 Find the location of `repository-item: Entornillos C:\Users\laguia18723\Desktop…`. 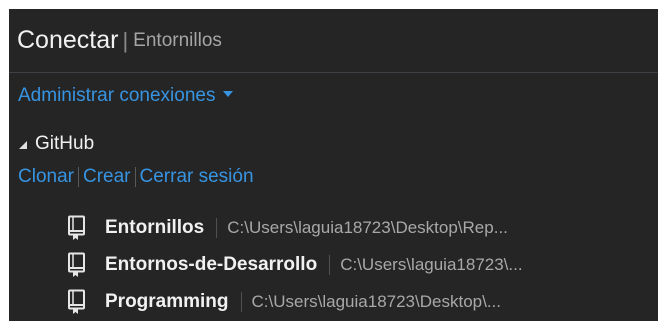

repository-item: Entornillos C:\Users\laguia18723\Desktop… is located at coordinates (362, 227).